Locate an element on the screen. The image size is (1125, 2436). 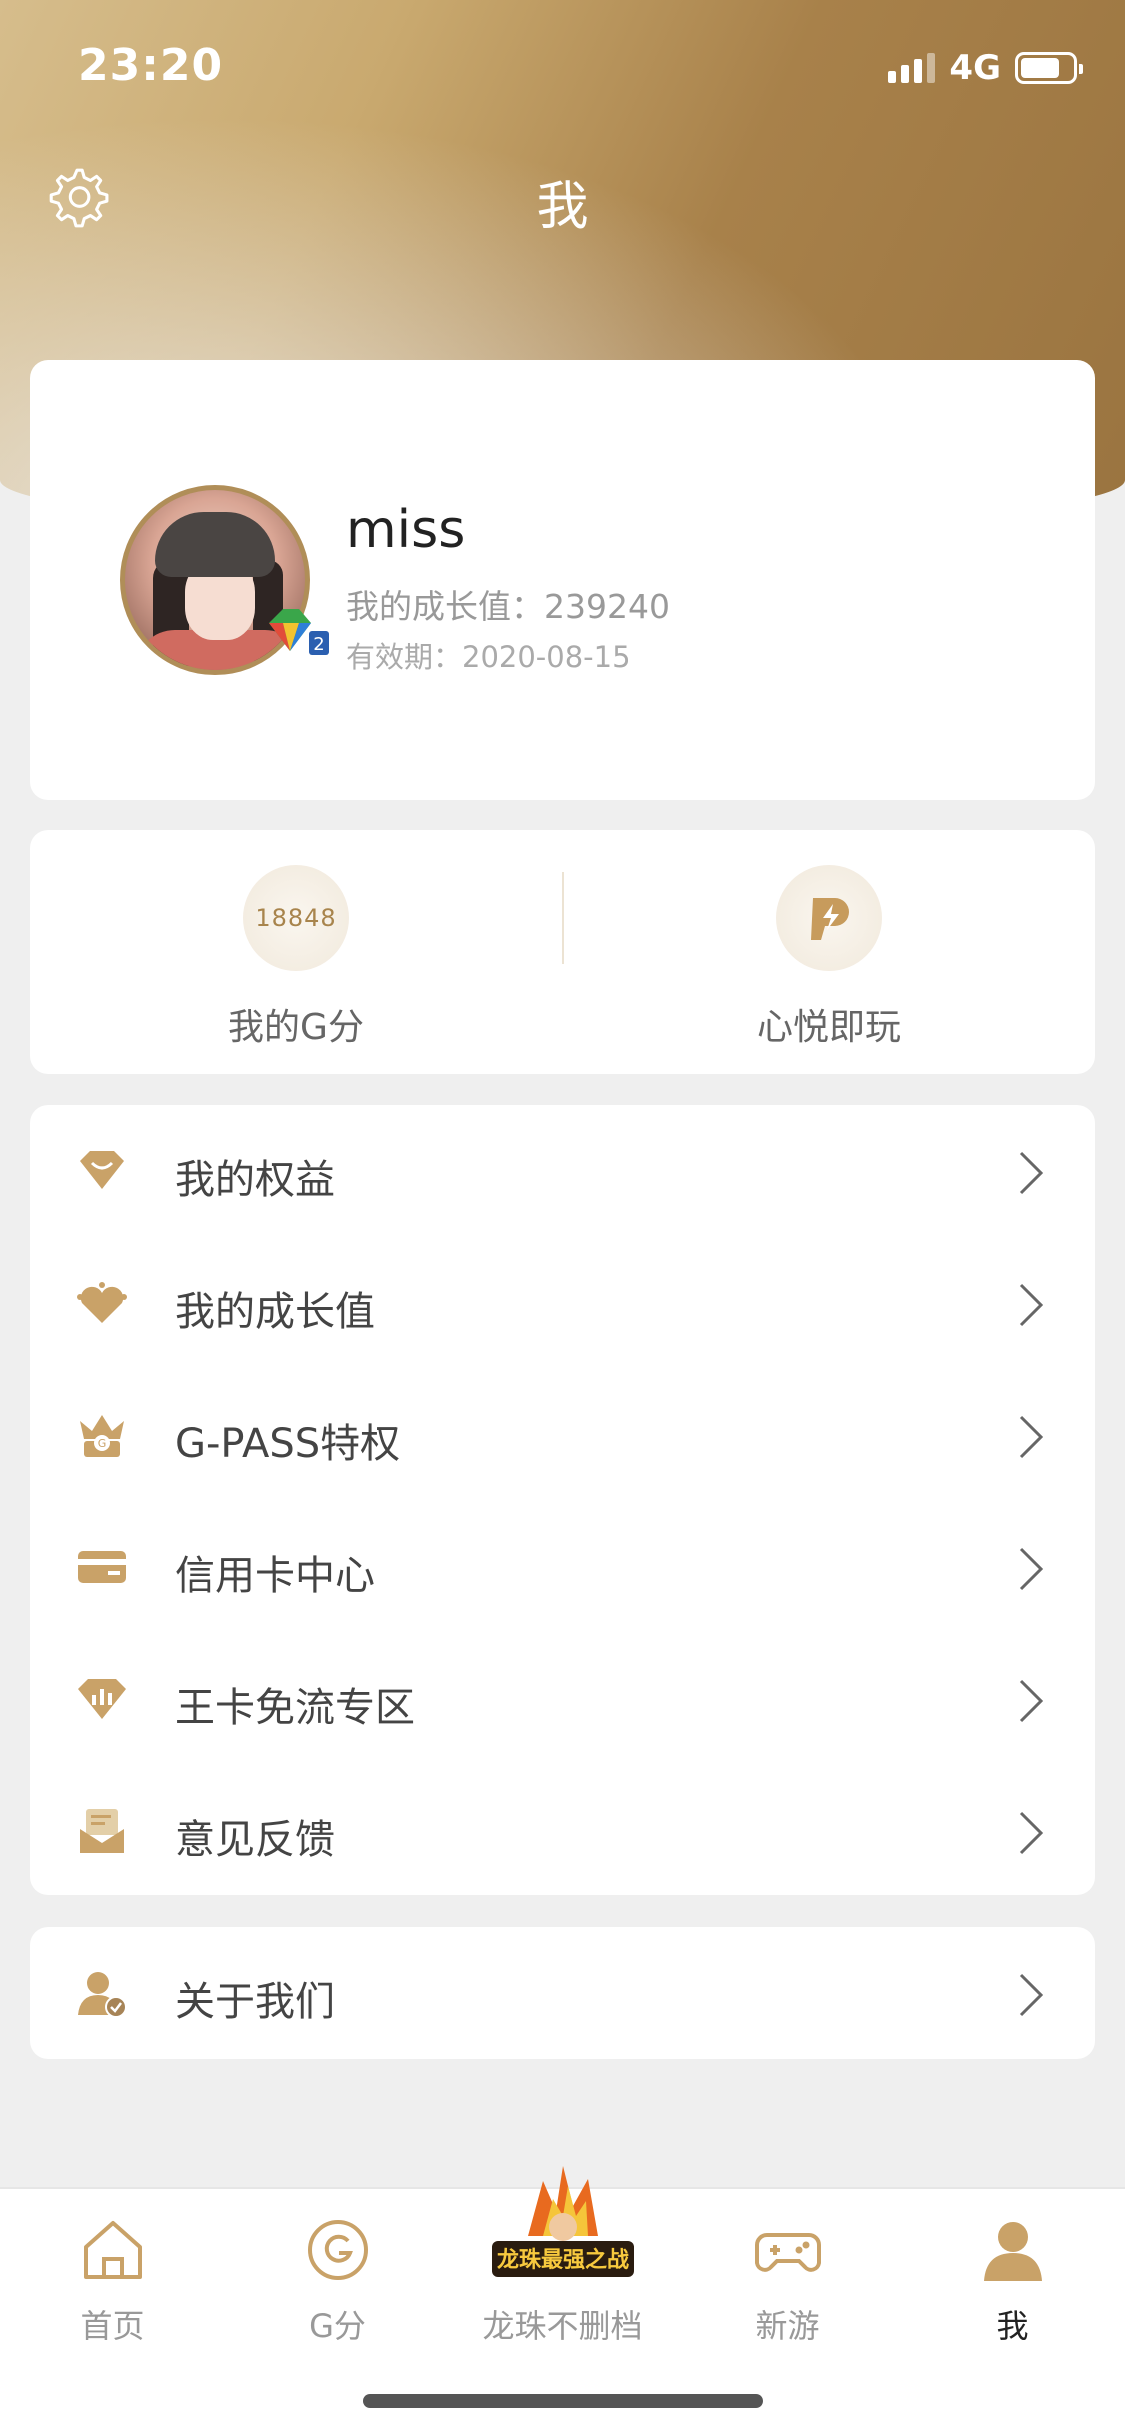
network-type: 4G is located at coordinates (975, 68).